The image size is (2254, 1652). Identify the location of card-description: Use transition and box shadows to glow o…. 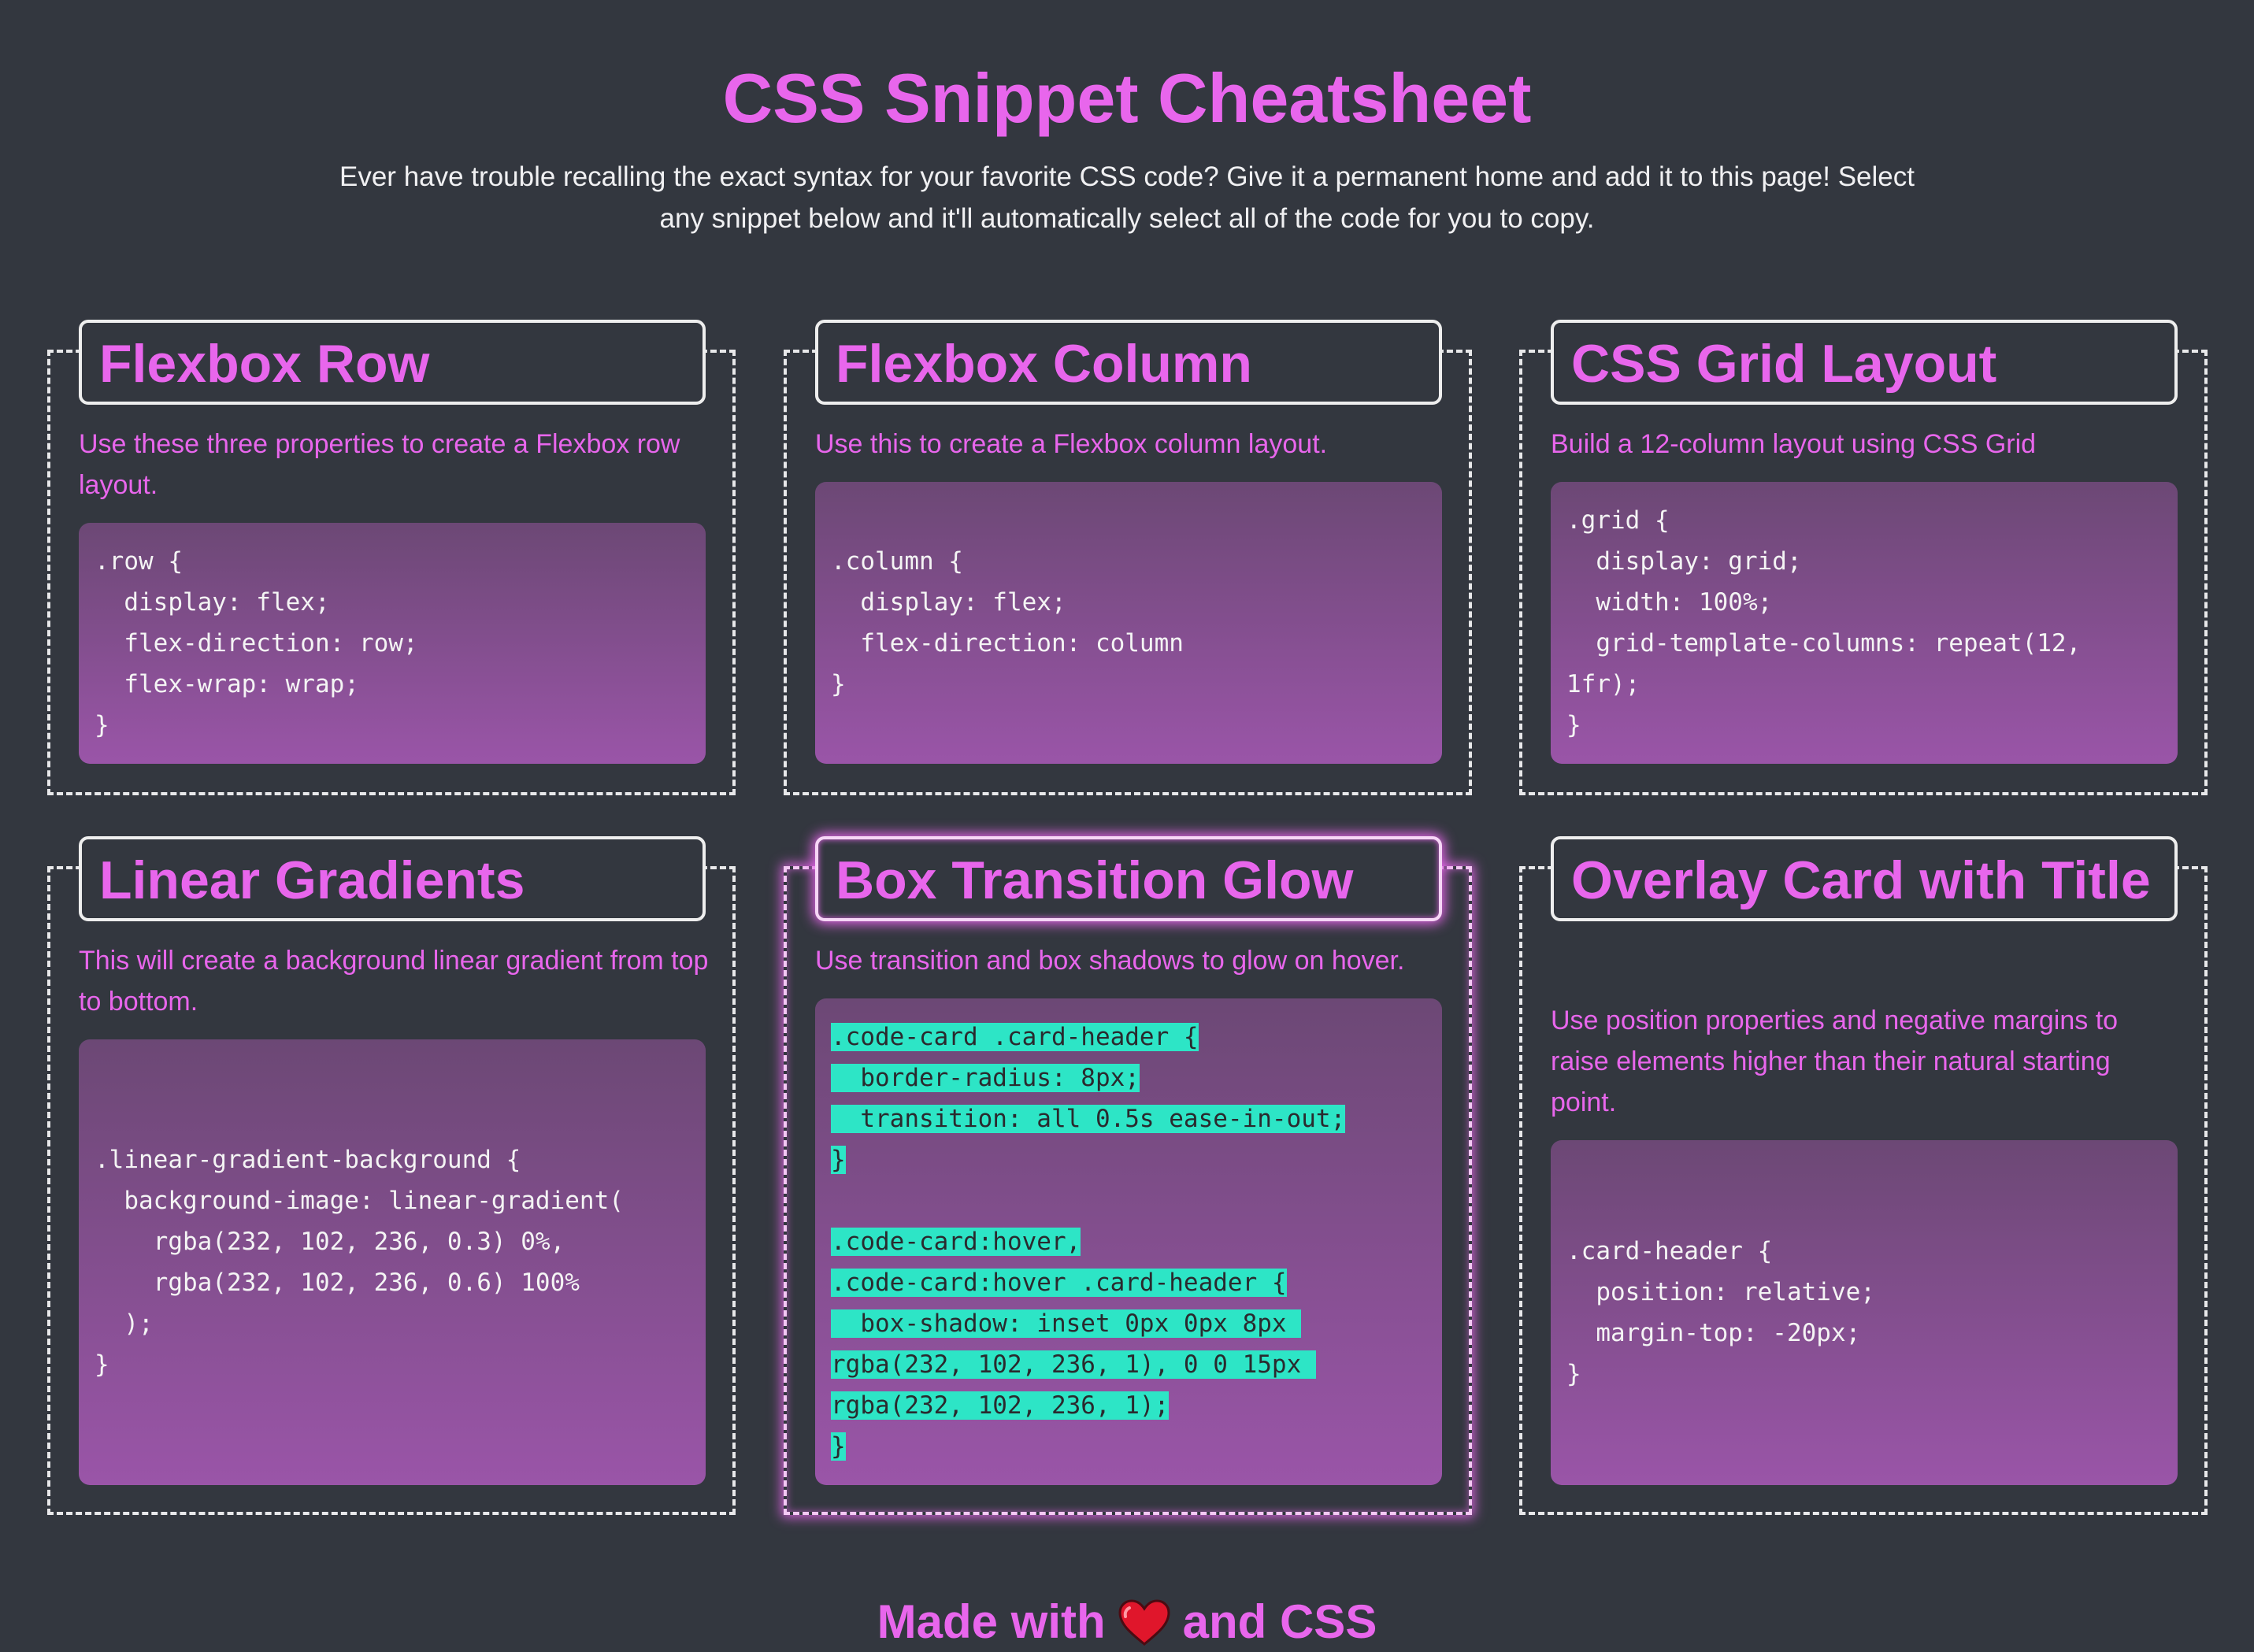
(1110, 961).